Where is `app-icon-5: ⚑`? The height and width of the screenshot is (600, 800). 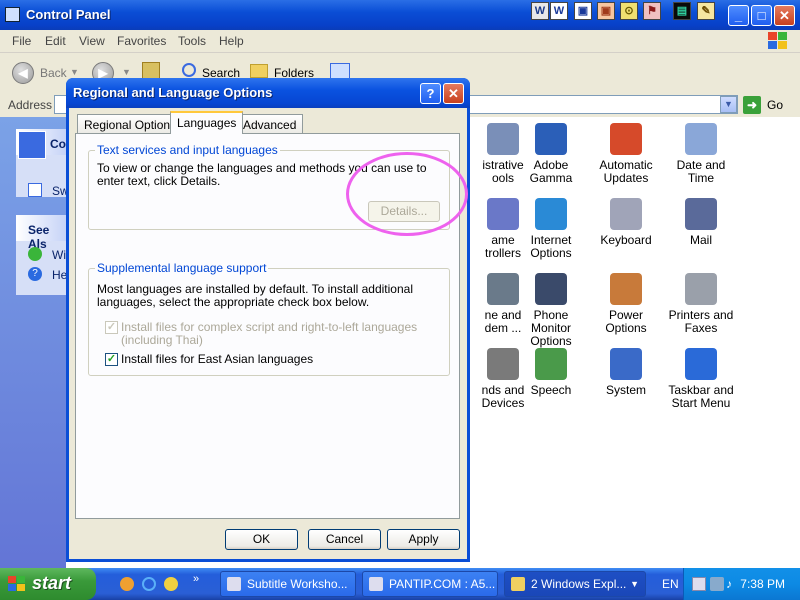
app-icon-5: ⚑ is located at coordinates (652, 11).